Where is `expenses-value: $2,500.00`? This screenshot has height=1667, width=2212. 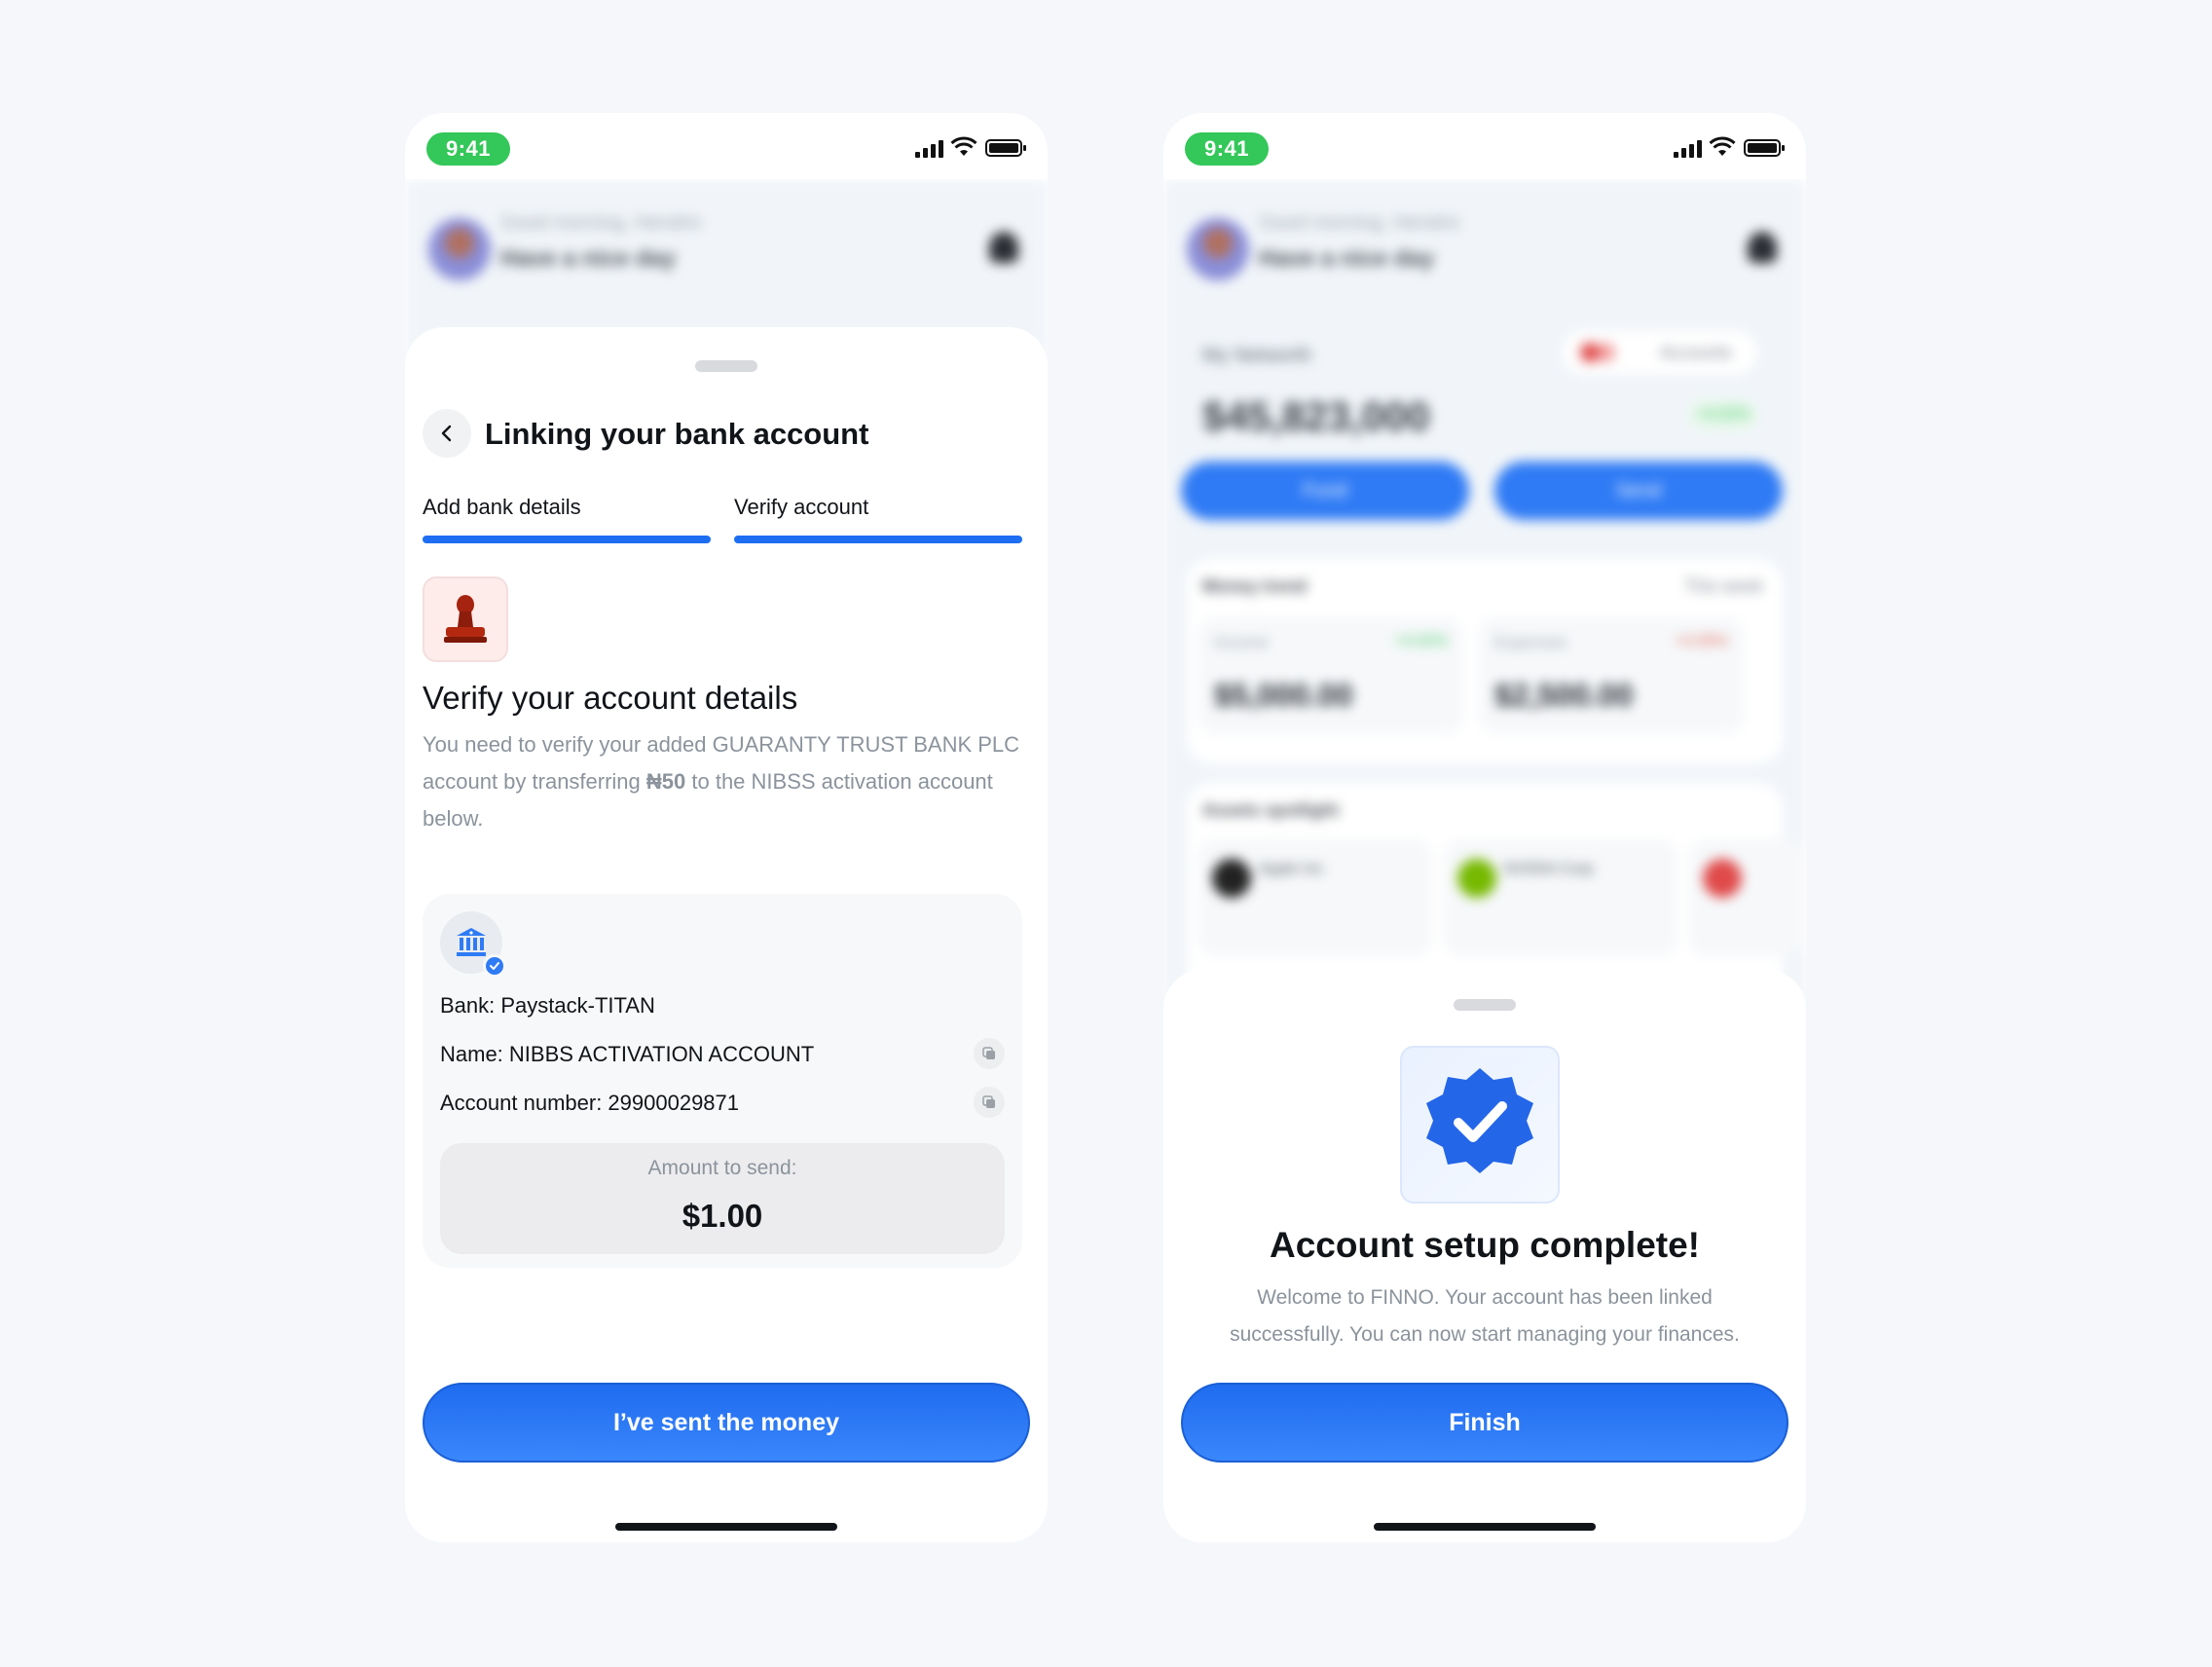
expenses-value: $2,500.00 is located at coordinates (1564, 696).